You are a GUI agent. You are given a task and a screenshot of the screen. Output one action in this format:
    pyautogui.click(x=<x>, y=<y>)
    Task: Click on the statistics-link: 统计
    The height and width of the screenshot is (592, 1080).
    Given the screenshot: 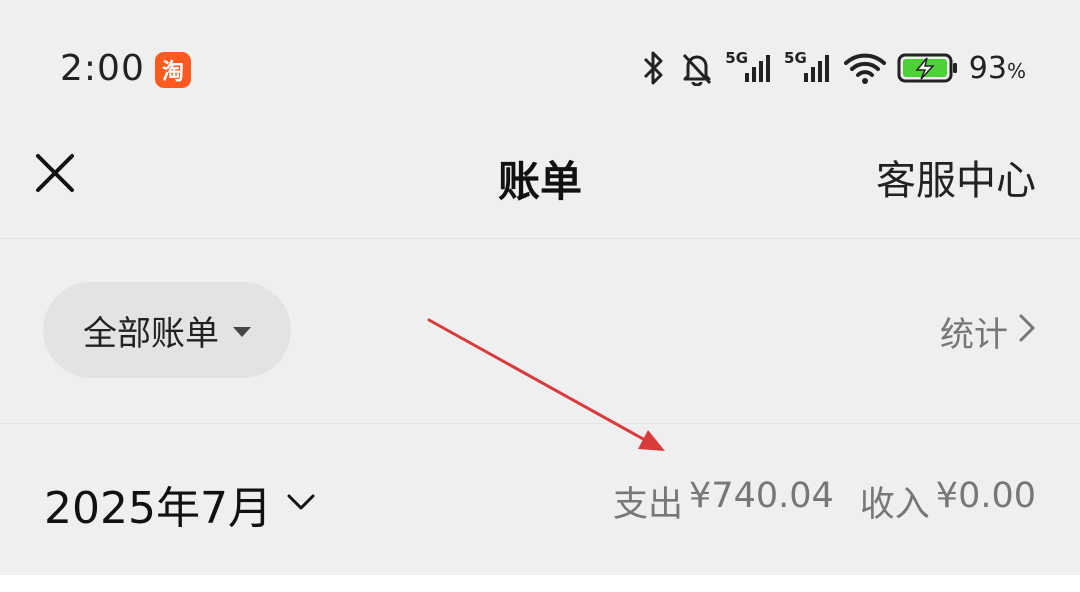 What is the action you would take?
    pyautogui.click(x=988, y=331)
    